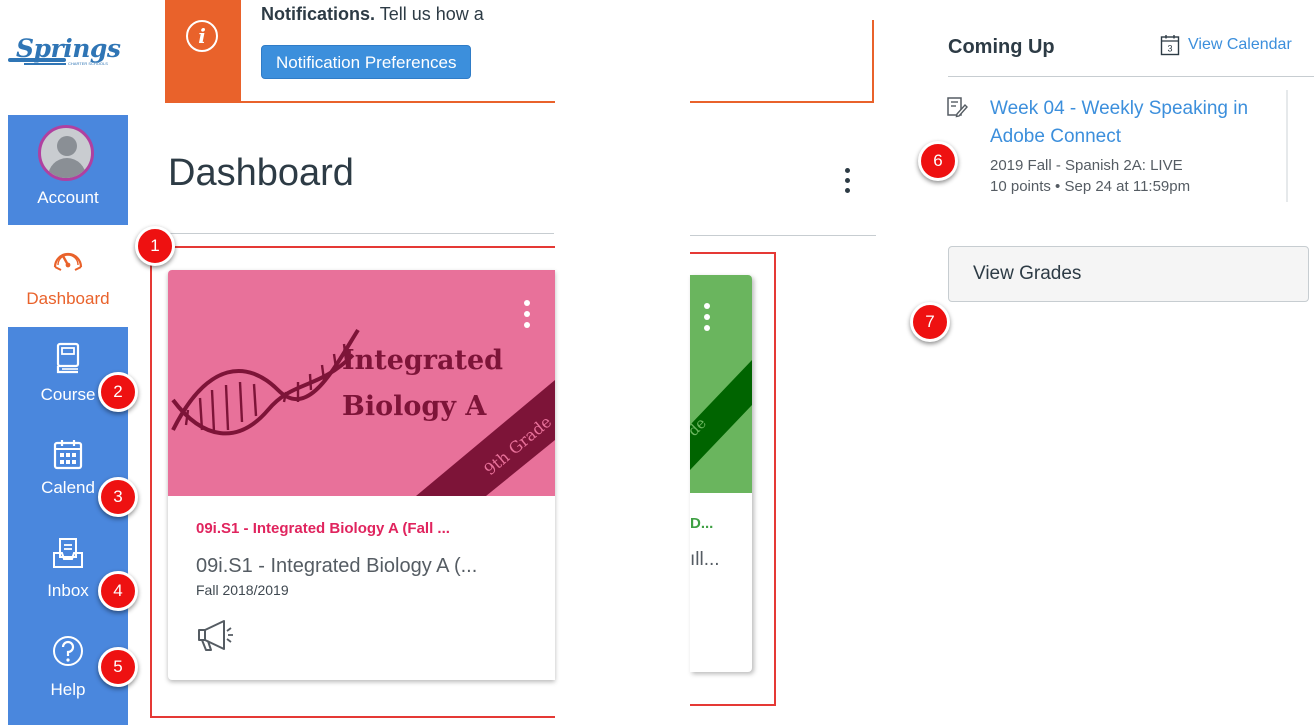  I want to click on logo-swoosh, so click(37, 60).